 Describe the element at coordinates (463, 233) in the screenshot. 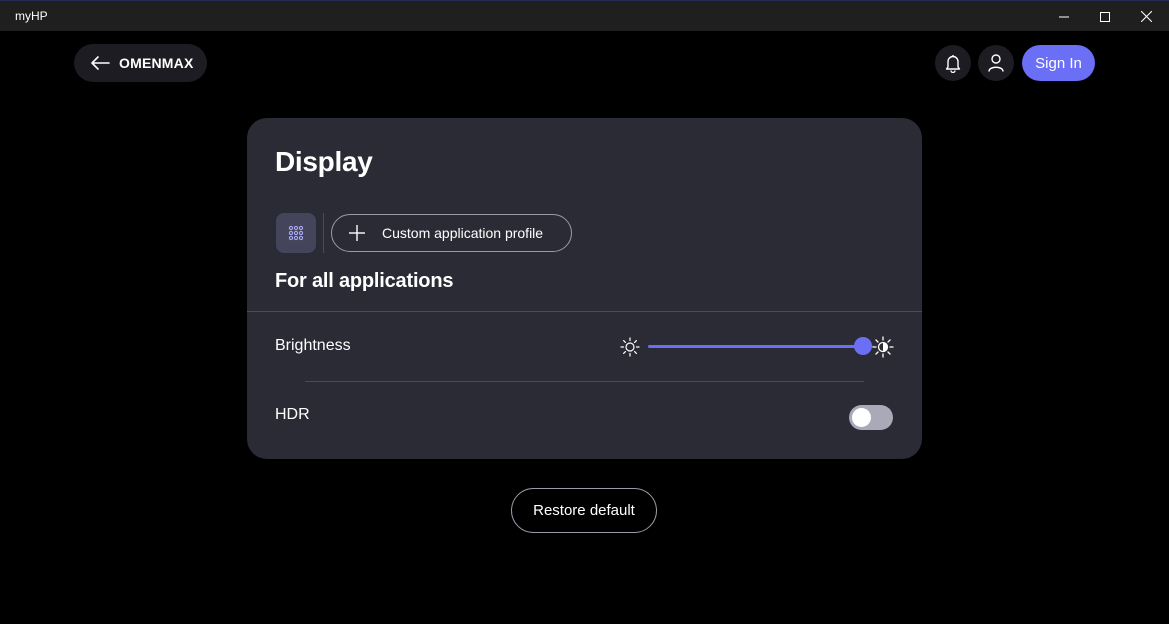

I see `custom-profile-label: Custom application profile` at that location.